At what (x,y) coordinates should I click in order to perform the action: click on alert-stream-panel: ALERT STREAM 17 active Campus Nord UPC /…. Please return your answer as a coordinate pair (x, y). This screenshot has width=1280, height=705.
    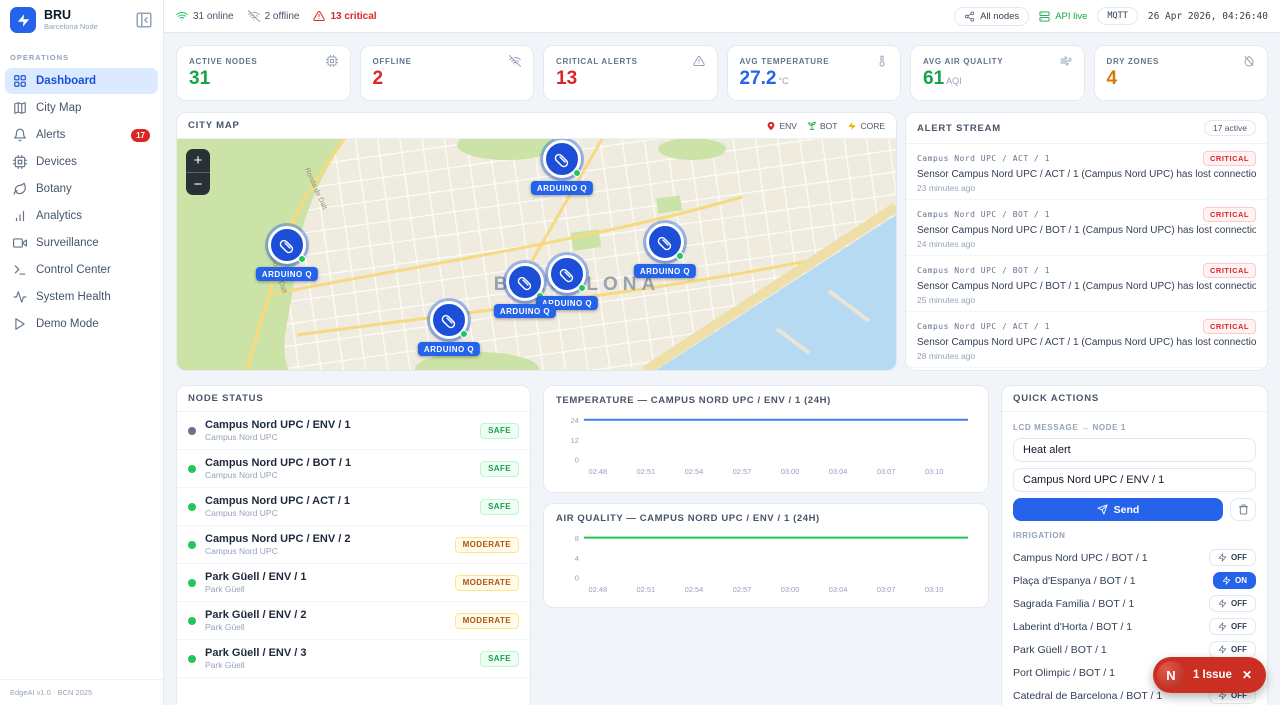
    Looking at the image, I should click on (1086, 241).